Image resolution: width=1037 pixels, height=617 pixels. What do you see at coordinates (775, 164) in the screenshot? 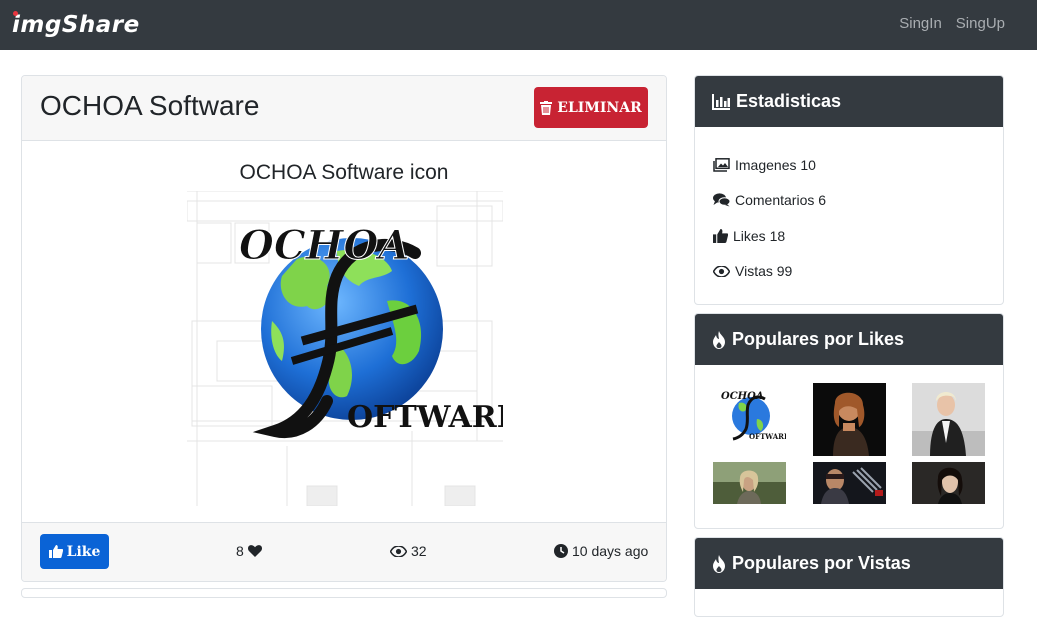
I see `stats-item-label: Imagenes 10` at bounding box center [775, 164].